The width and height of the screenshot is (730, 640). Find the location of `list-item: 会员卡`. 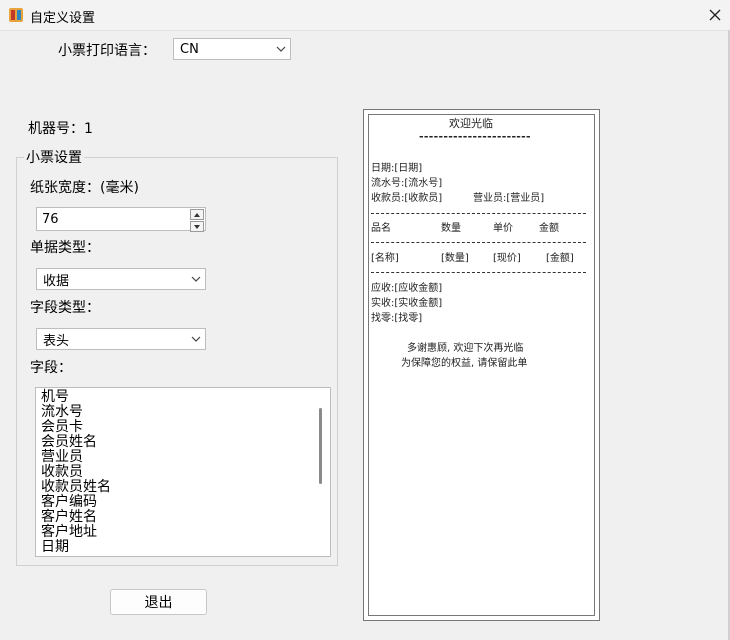

list-item: 会员卡 is located at coordinates (62, 427).